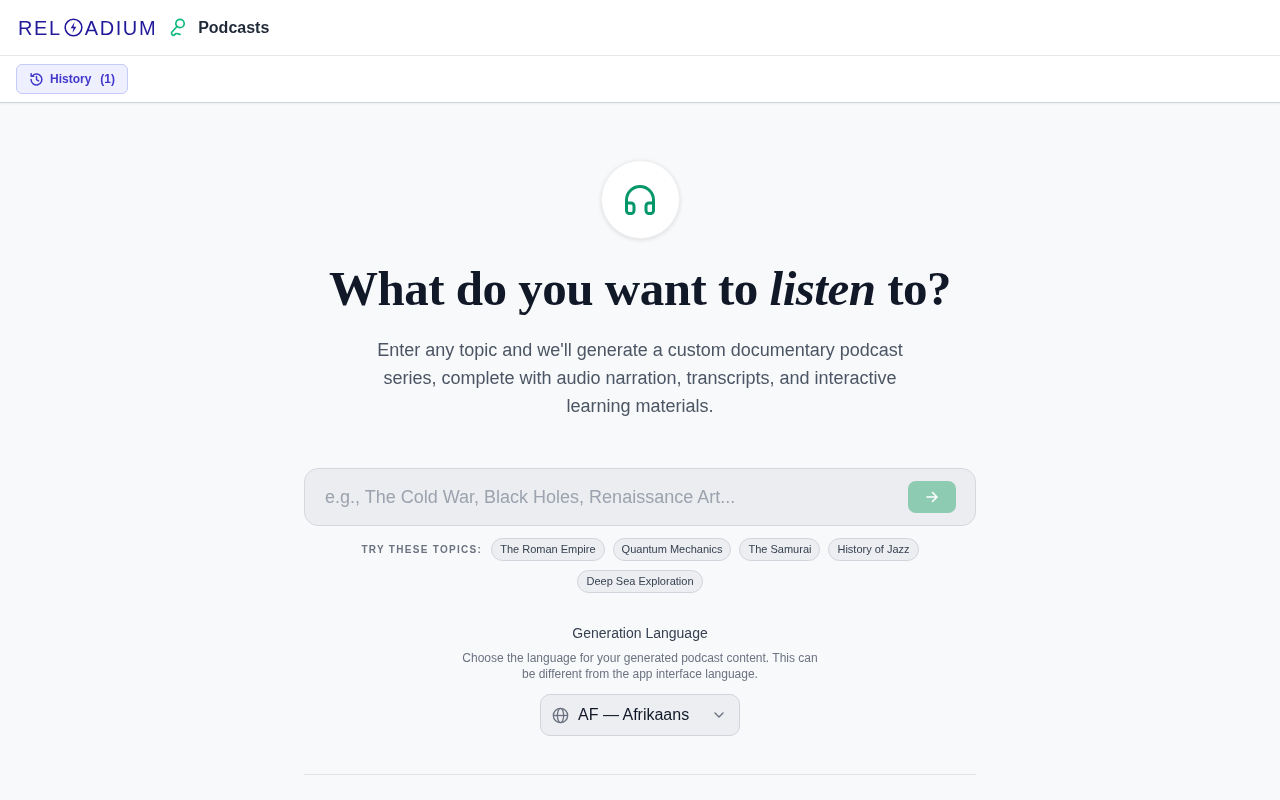 This screenshot has height=800, width=1280. What do you see at coordinates (640, 666) in the screenshot?
I see `language-description: Choose the language for your generated podcast content. This can be different from the app interface language.` at bounding box center [640, 666].